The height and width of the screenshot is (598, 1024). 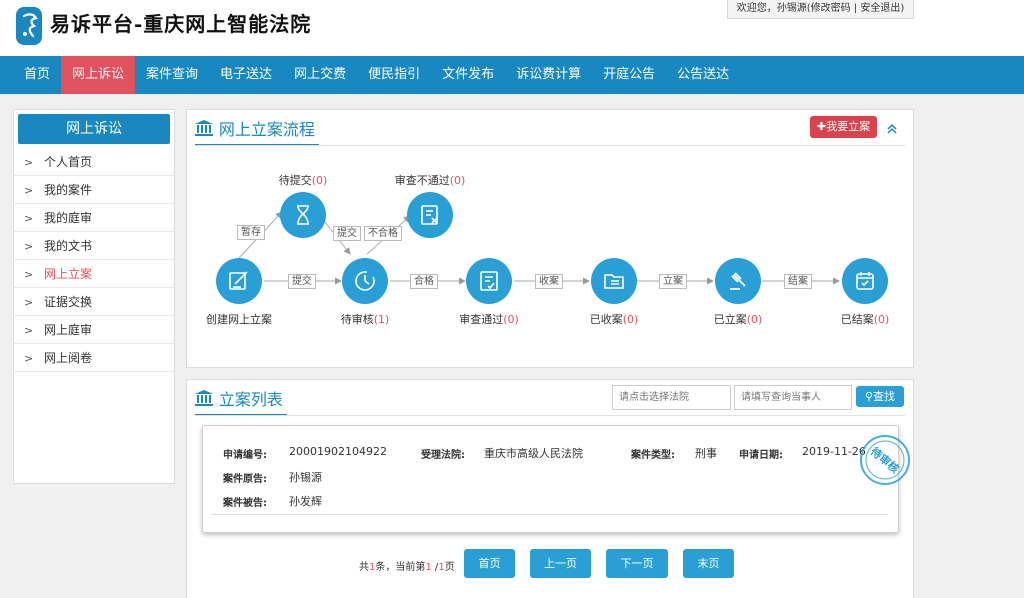 I want to click on last-page-button: 末页, so click(x=708, y=563).